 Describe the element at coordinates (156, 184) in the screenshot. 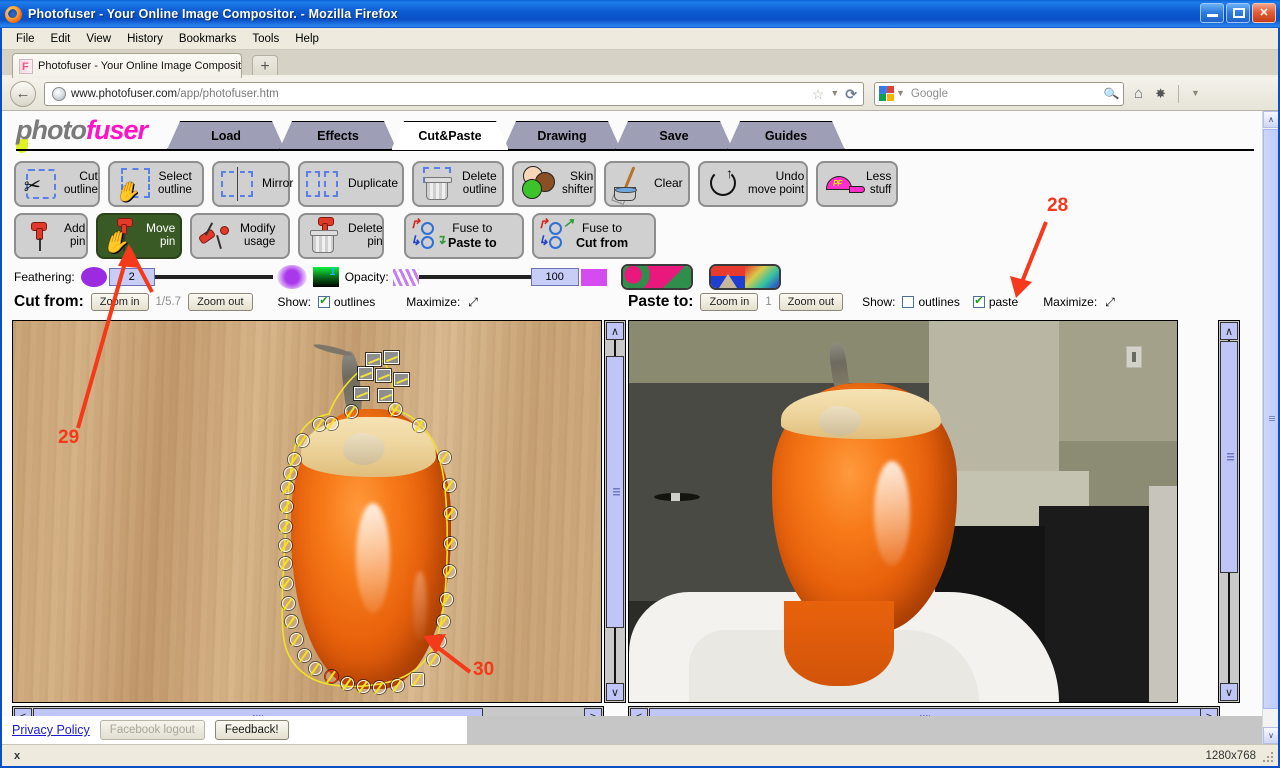

I see `select-outline-button: ✋ Select outline` at that location.